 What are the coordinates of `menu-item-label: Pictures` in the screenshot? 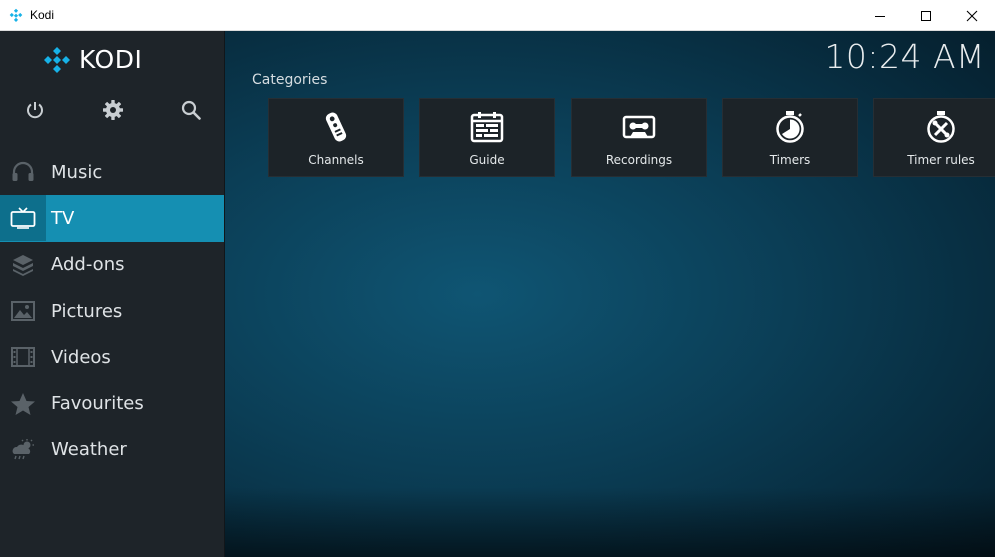 It's located at (87, 311).